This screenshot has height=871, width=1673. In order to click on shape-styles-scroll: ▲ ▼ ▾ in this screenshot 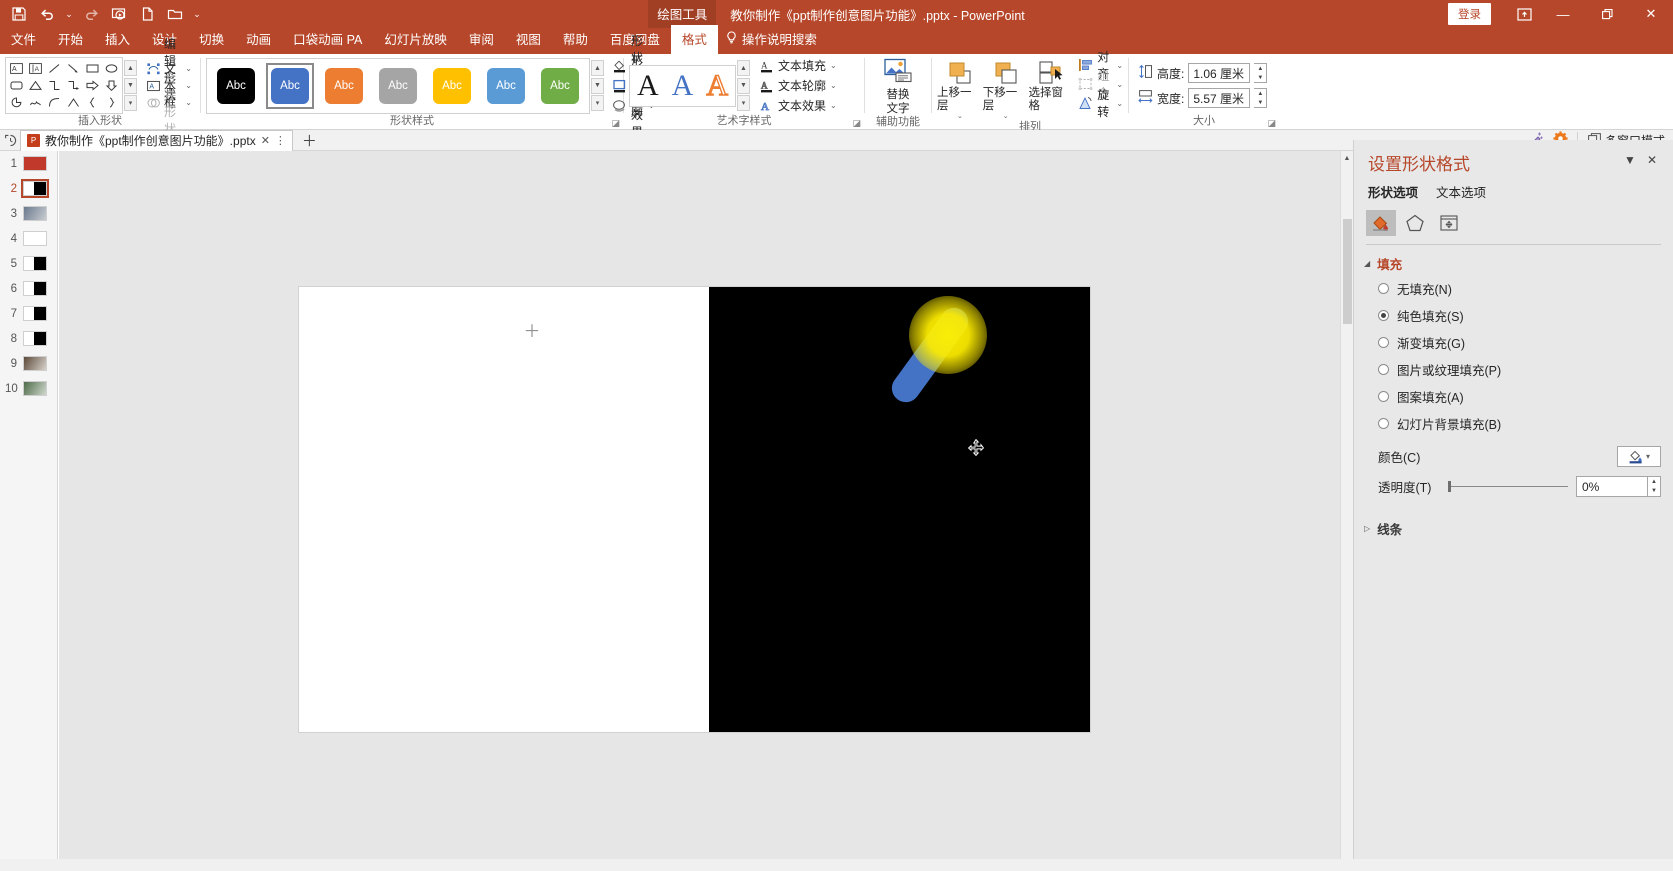, I will do `click(597, 85)`.